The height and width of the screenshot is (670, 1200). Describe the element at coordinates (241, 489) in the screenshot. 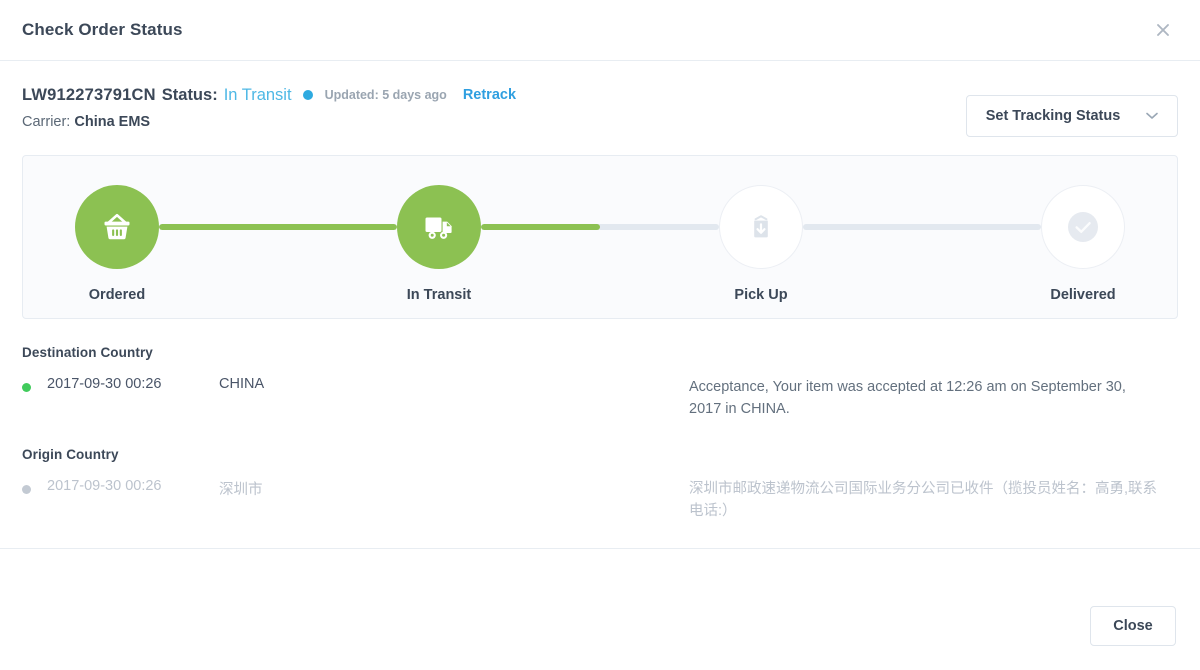

I see `event-location: 深圳市` at that location.